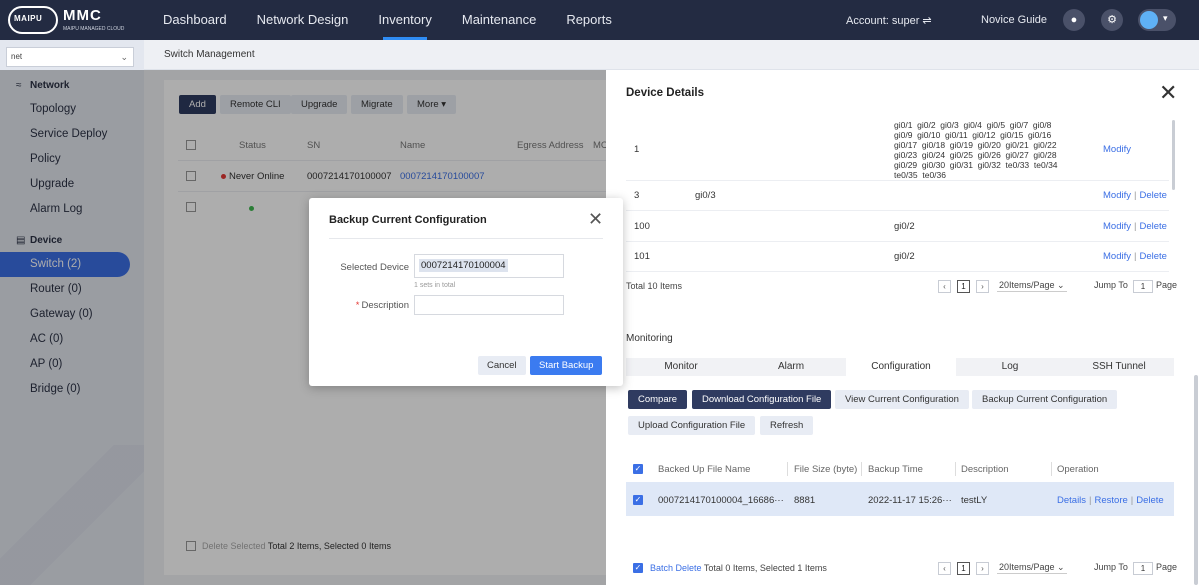 The image size is (1199, 585). What do you see at coordinates (658, 399) in the screenshot?
I see `compare-button: Compare` at bounding box center [658, 399].